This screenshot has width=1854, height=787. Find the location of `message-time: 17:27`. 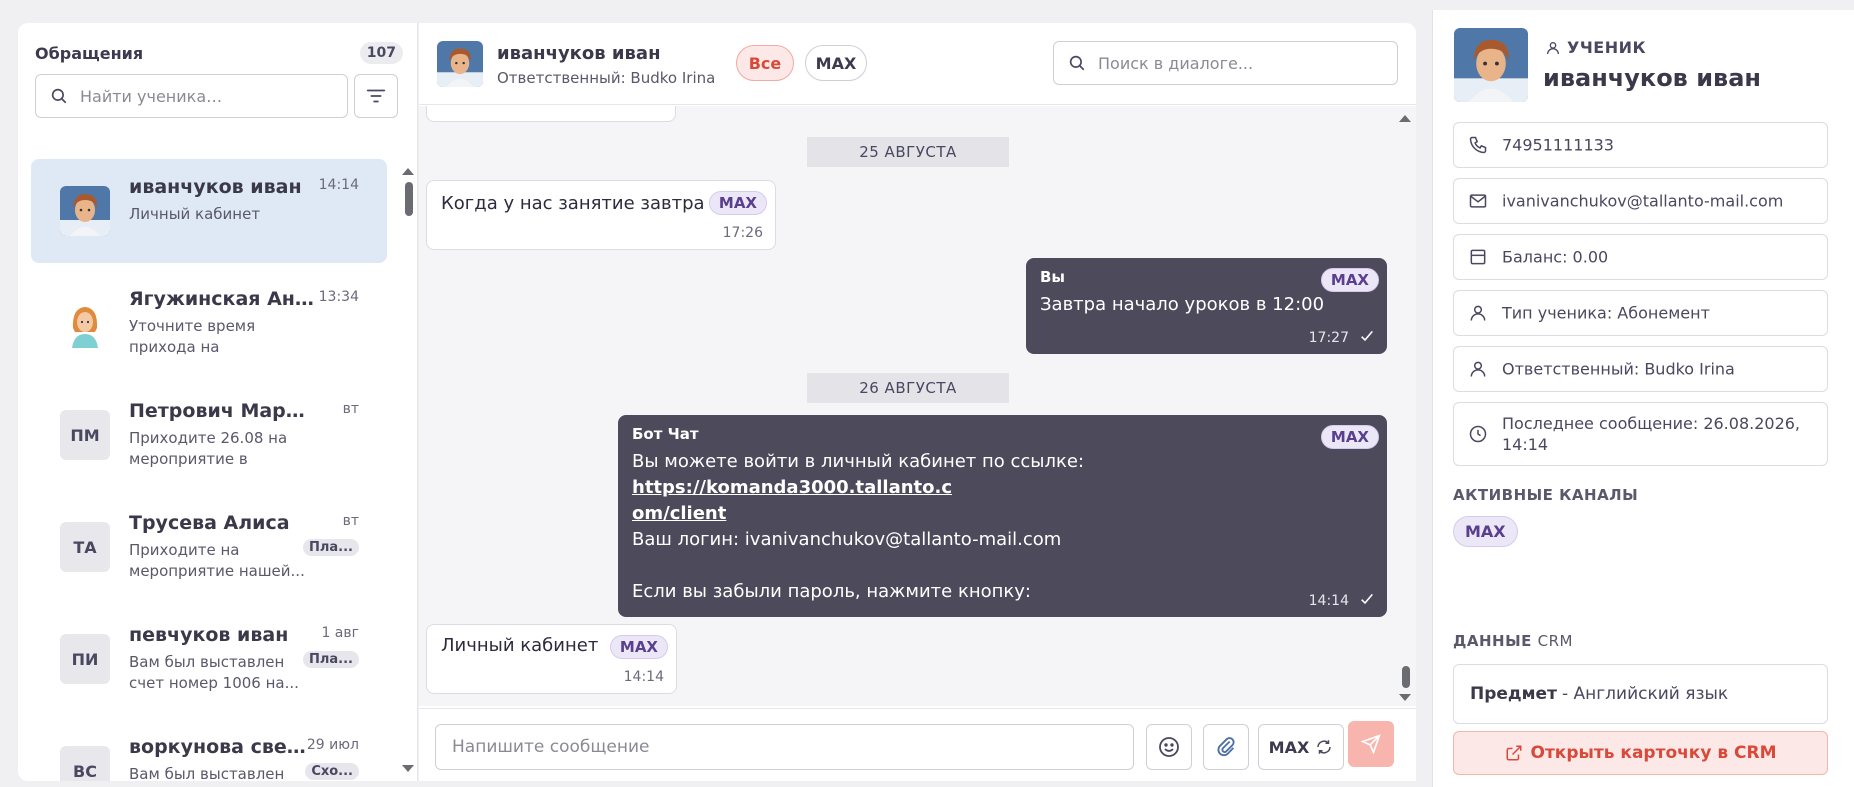

message-time: 17:27 is located at coordinates (1328, 338).